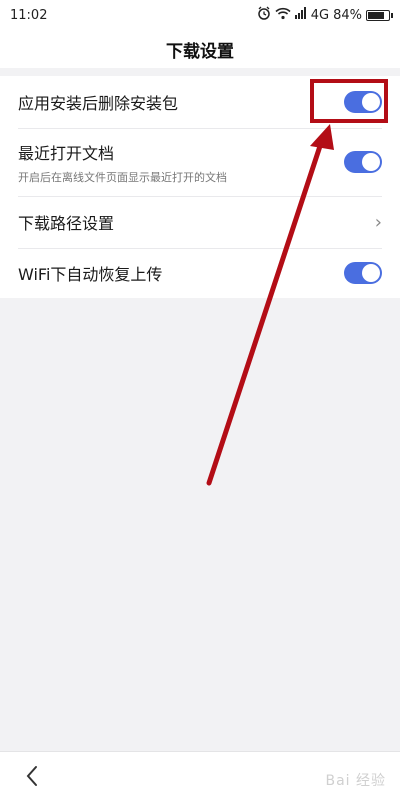 This screenshot has height=800, width=400. Describe the element at coordinates (347, 15) in the screenshot. I see `battery-percent: 84%` at that location.